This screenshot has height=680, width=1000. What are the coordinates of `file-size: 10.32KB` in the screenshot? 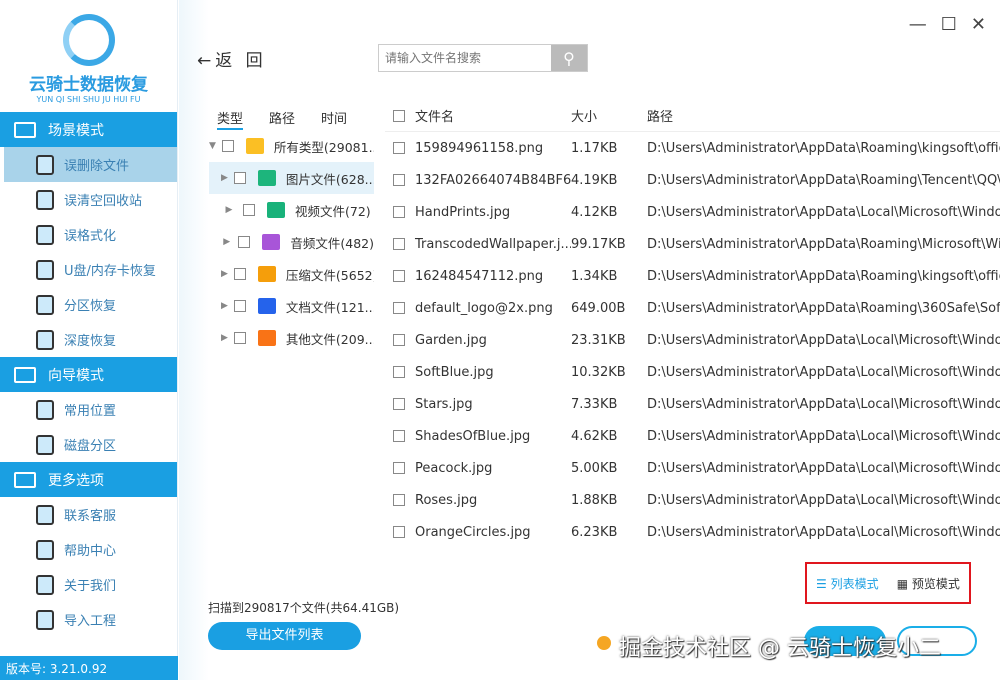 It's located at (598, 372).